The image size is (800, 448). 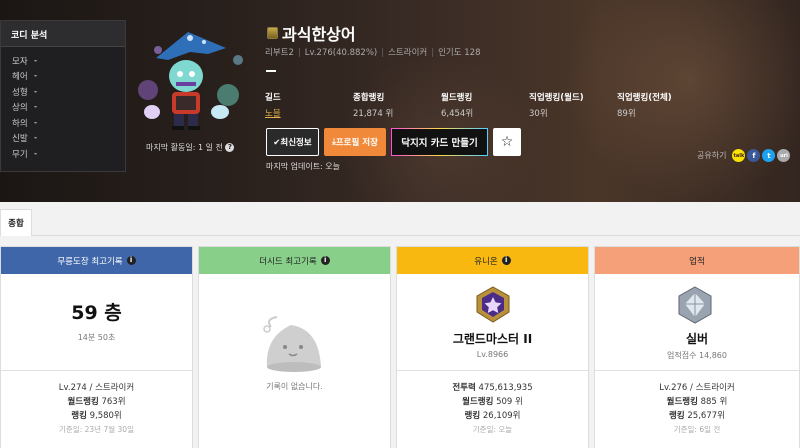 What do you see at coordinates (355, 142) in the screenshot?
I see `save-profile-button: ⤓ 프로필 저장` at bounding box center [355, 142].